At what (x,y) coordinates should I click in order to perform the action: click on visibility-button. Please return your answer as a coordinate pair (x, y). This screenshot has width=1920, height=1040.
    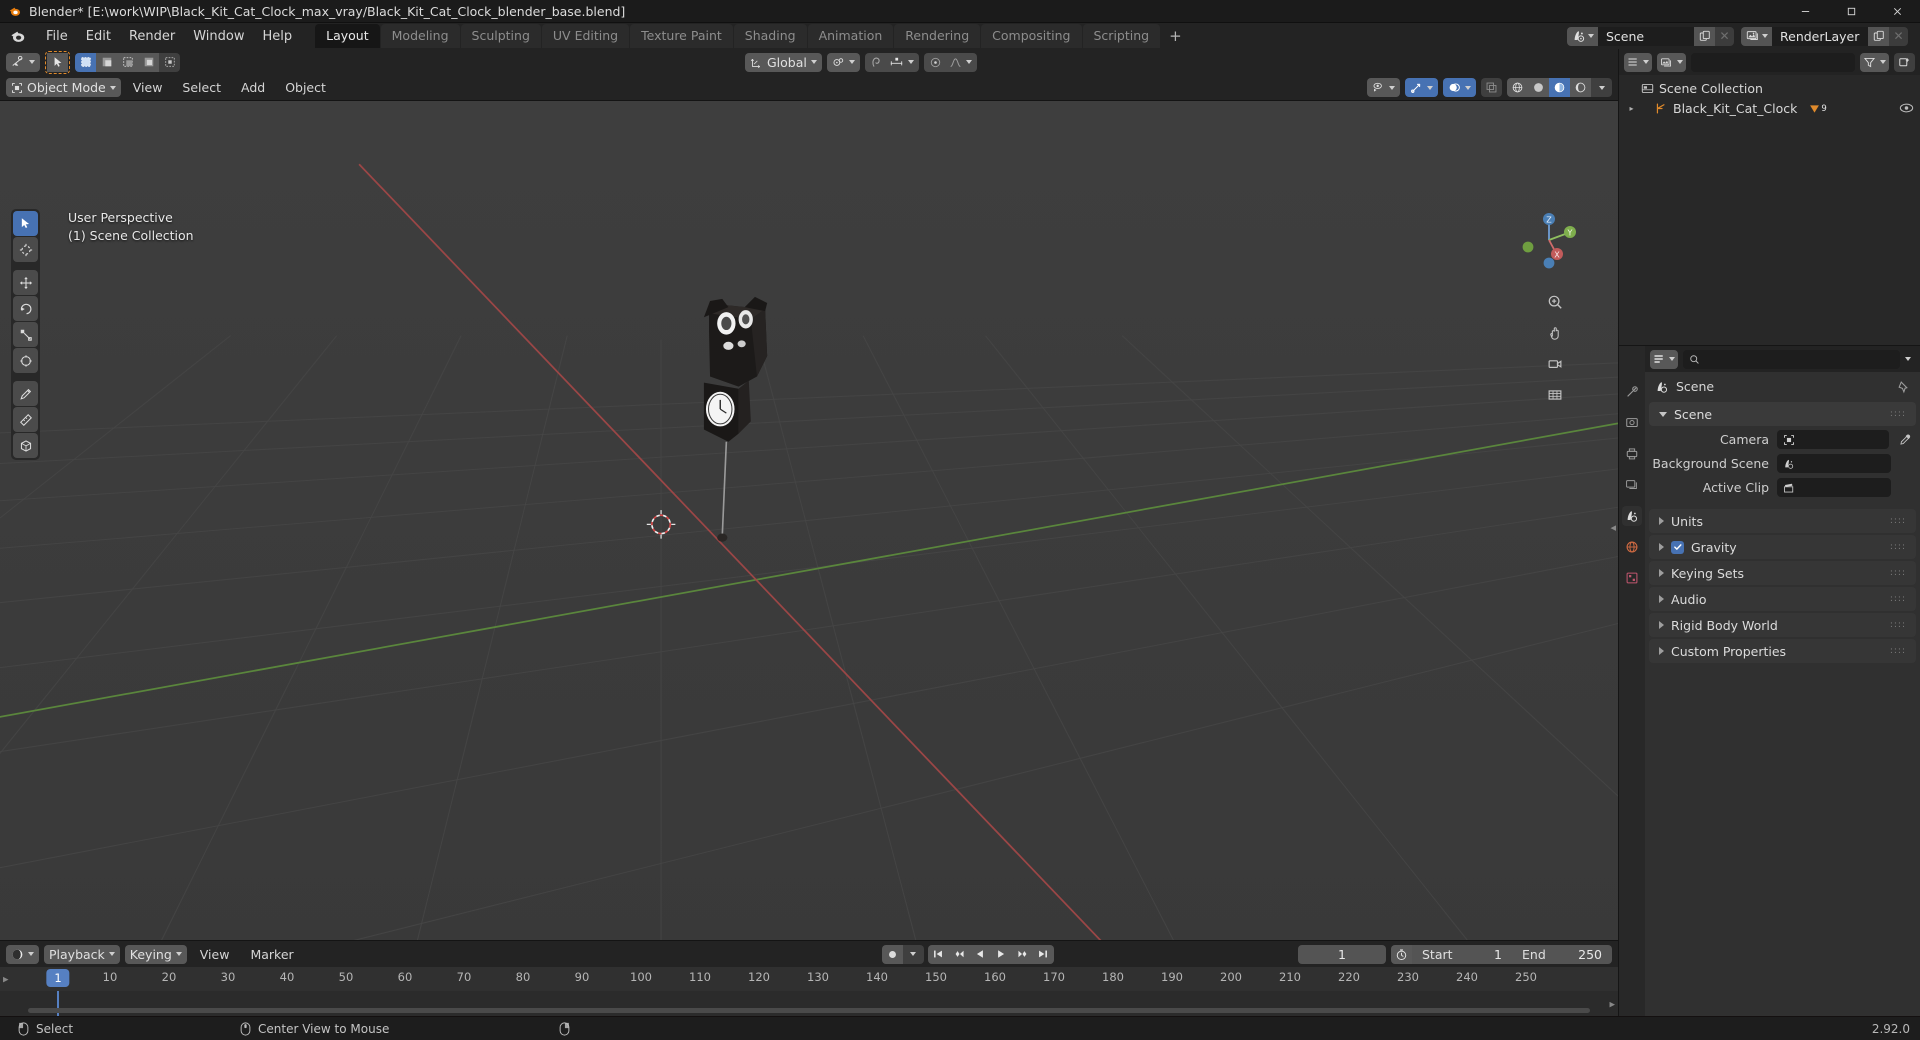
    Looking at the image, I should click on (1383, 87).